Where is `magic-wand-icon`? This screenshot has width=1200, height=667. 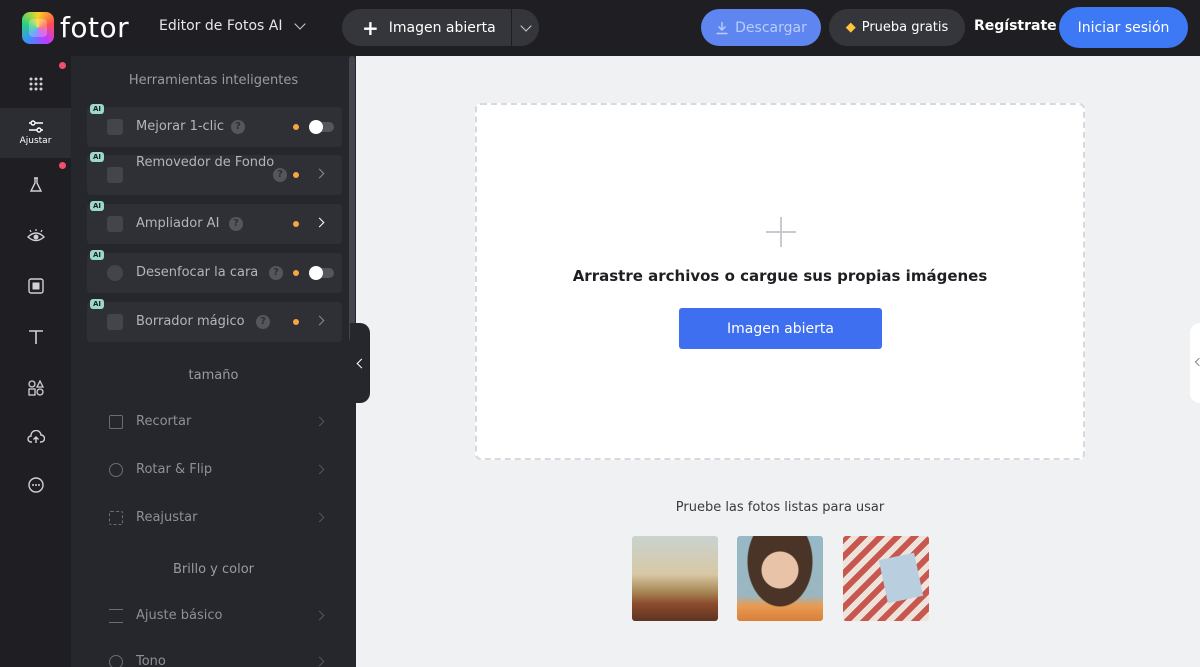
magic-wand-icon is located at coordinates (115, 127).